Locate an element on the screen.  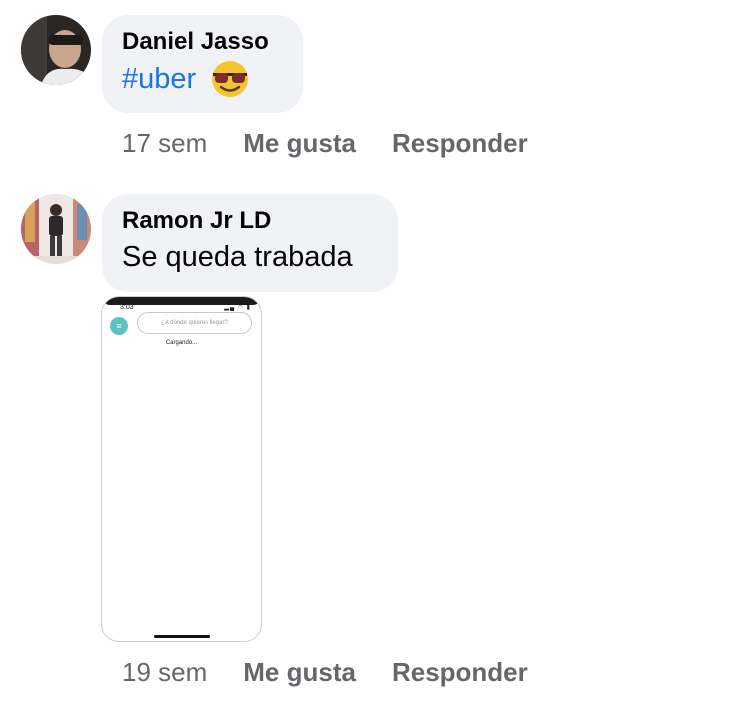
comment-author: Daniel Jasso is located at coordinates (202, 42).